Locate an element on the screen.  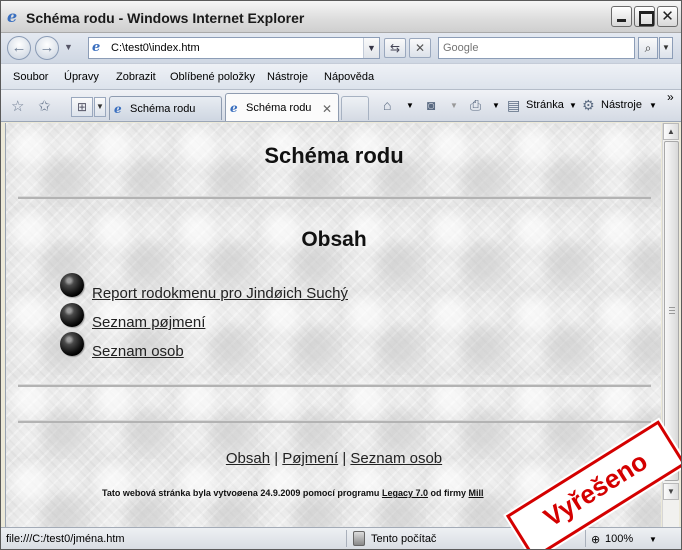
footer-link-obsah: Obsah is located at coordinates (248, 458).